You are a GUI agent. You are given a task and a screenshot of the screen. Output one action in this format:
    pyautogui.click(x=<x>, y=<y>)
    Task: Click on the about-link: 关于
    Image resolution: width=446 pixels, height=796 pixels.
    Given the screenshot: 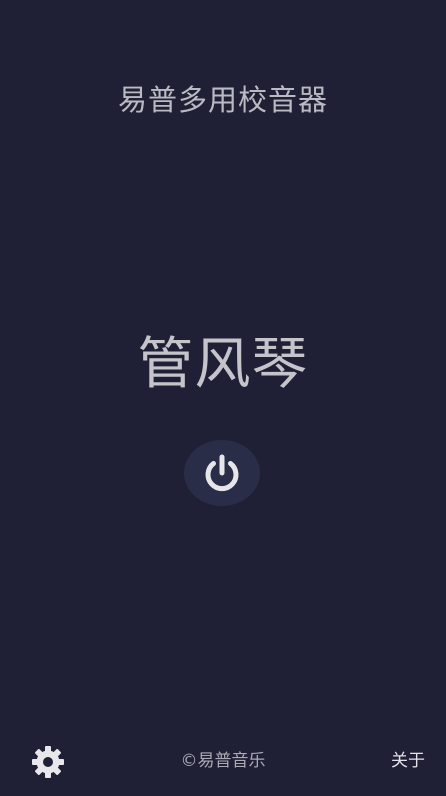 What is the action you would take?
    pyautogui.click(x=408, y=761)
    